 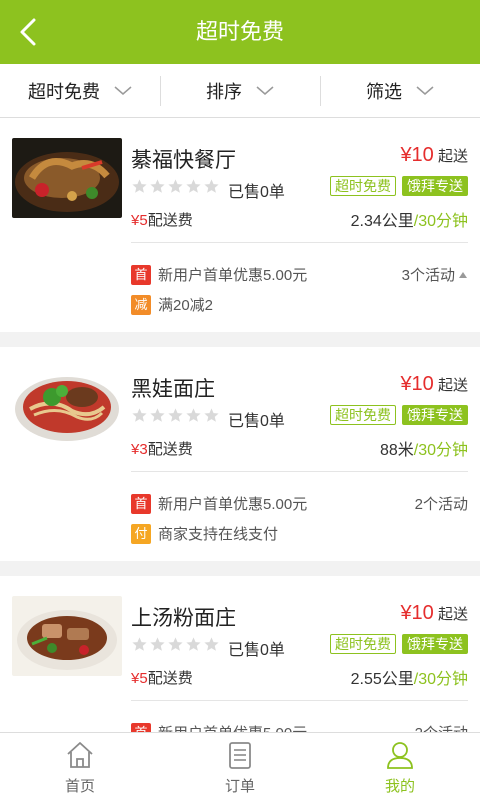 I want to click on distance-time: 2.34公里/30分钟, so click(x=409, y=221).